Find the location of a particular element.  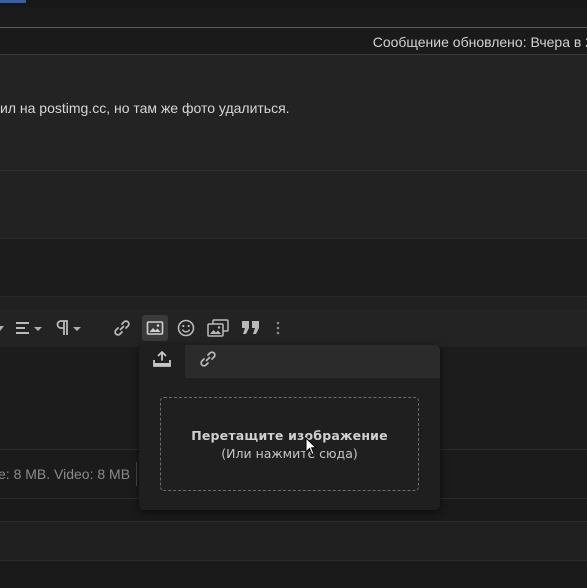

popup-tabs is located at coordinates (289, 361).